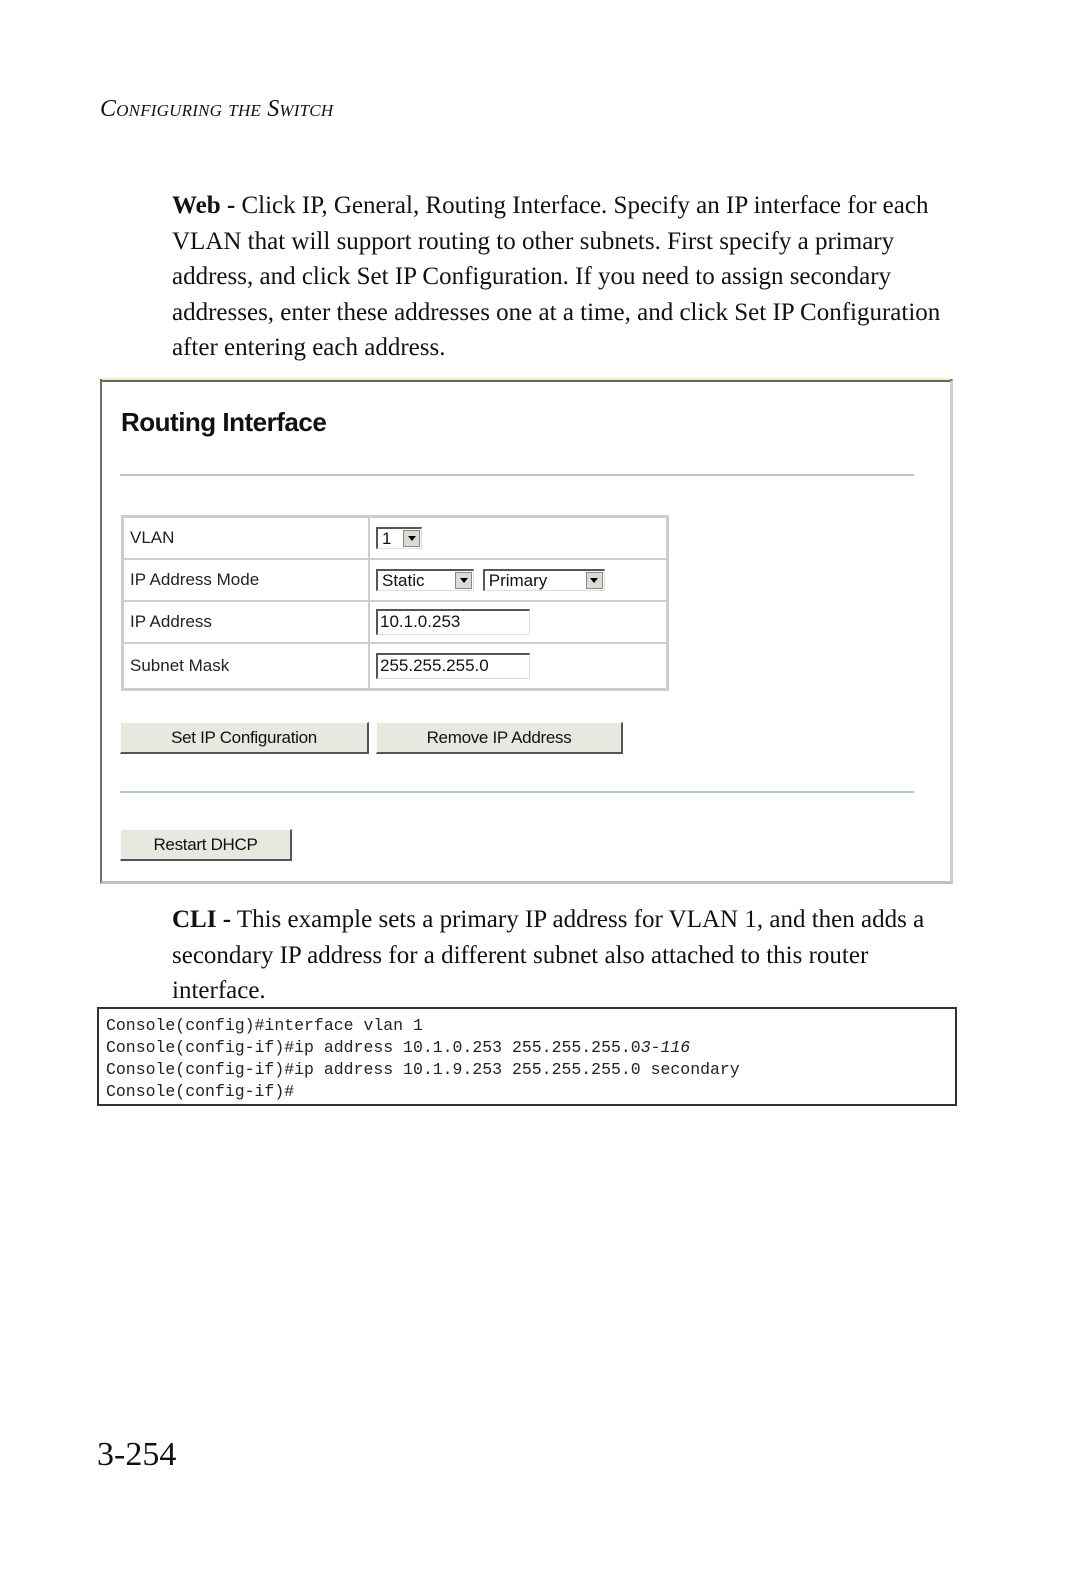 The height and width of the screenshot is (1570, 1080). I want to click on ip-address-row: IP Address 10.1.0.253, so click(395, 622).